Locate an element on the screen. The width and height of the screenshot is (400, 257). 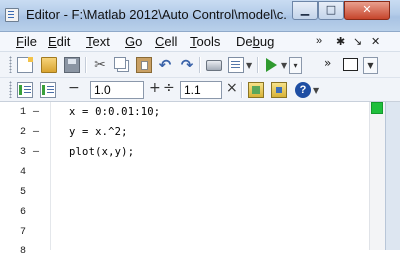
undock-icon: ↘ is located at coordinates (357, 41).